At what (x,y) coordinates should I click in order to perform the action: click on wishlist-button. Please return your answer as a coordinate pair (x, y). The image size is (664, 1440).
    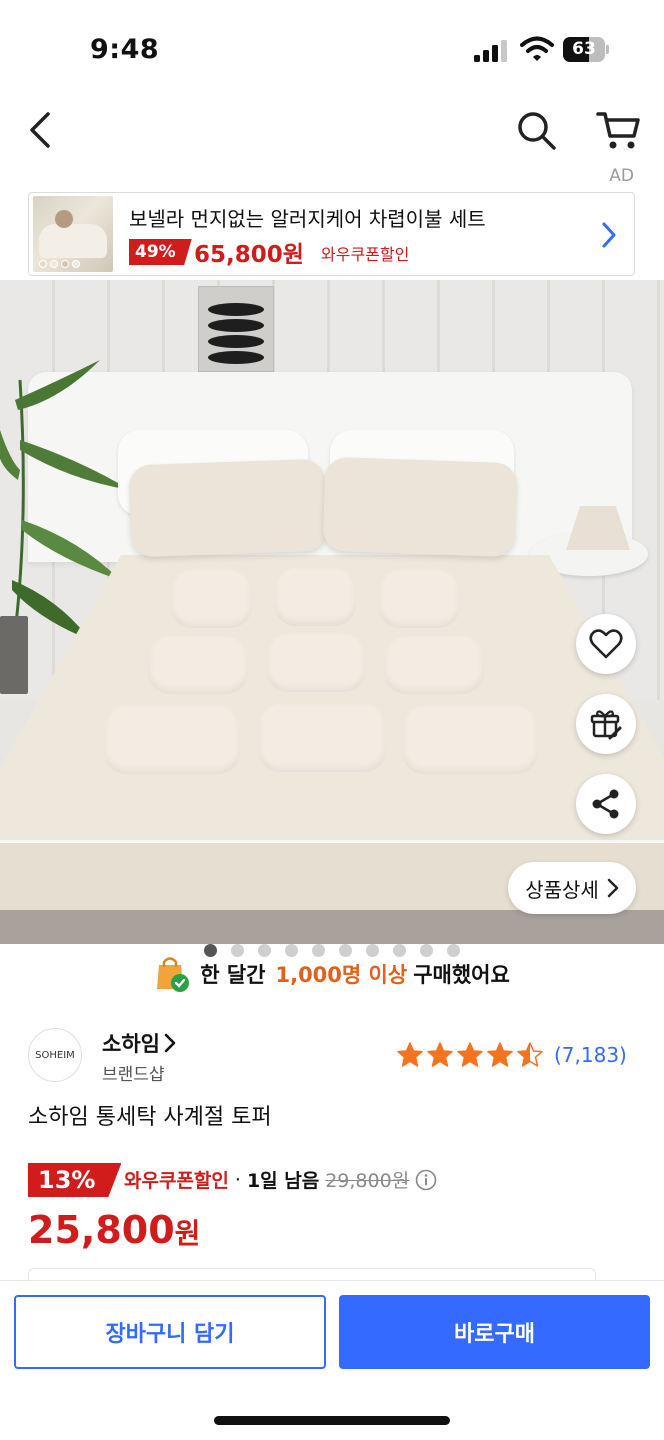
    Looking at the image, I should click on (606, 644).